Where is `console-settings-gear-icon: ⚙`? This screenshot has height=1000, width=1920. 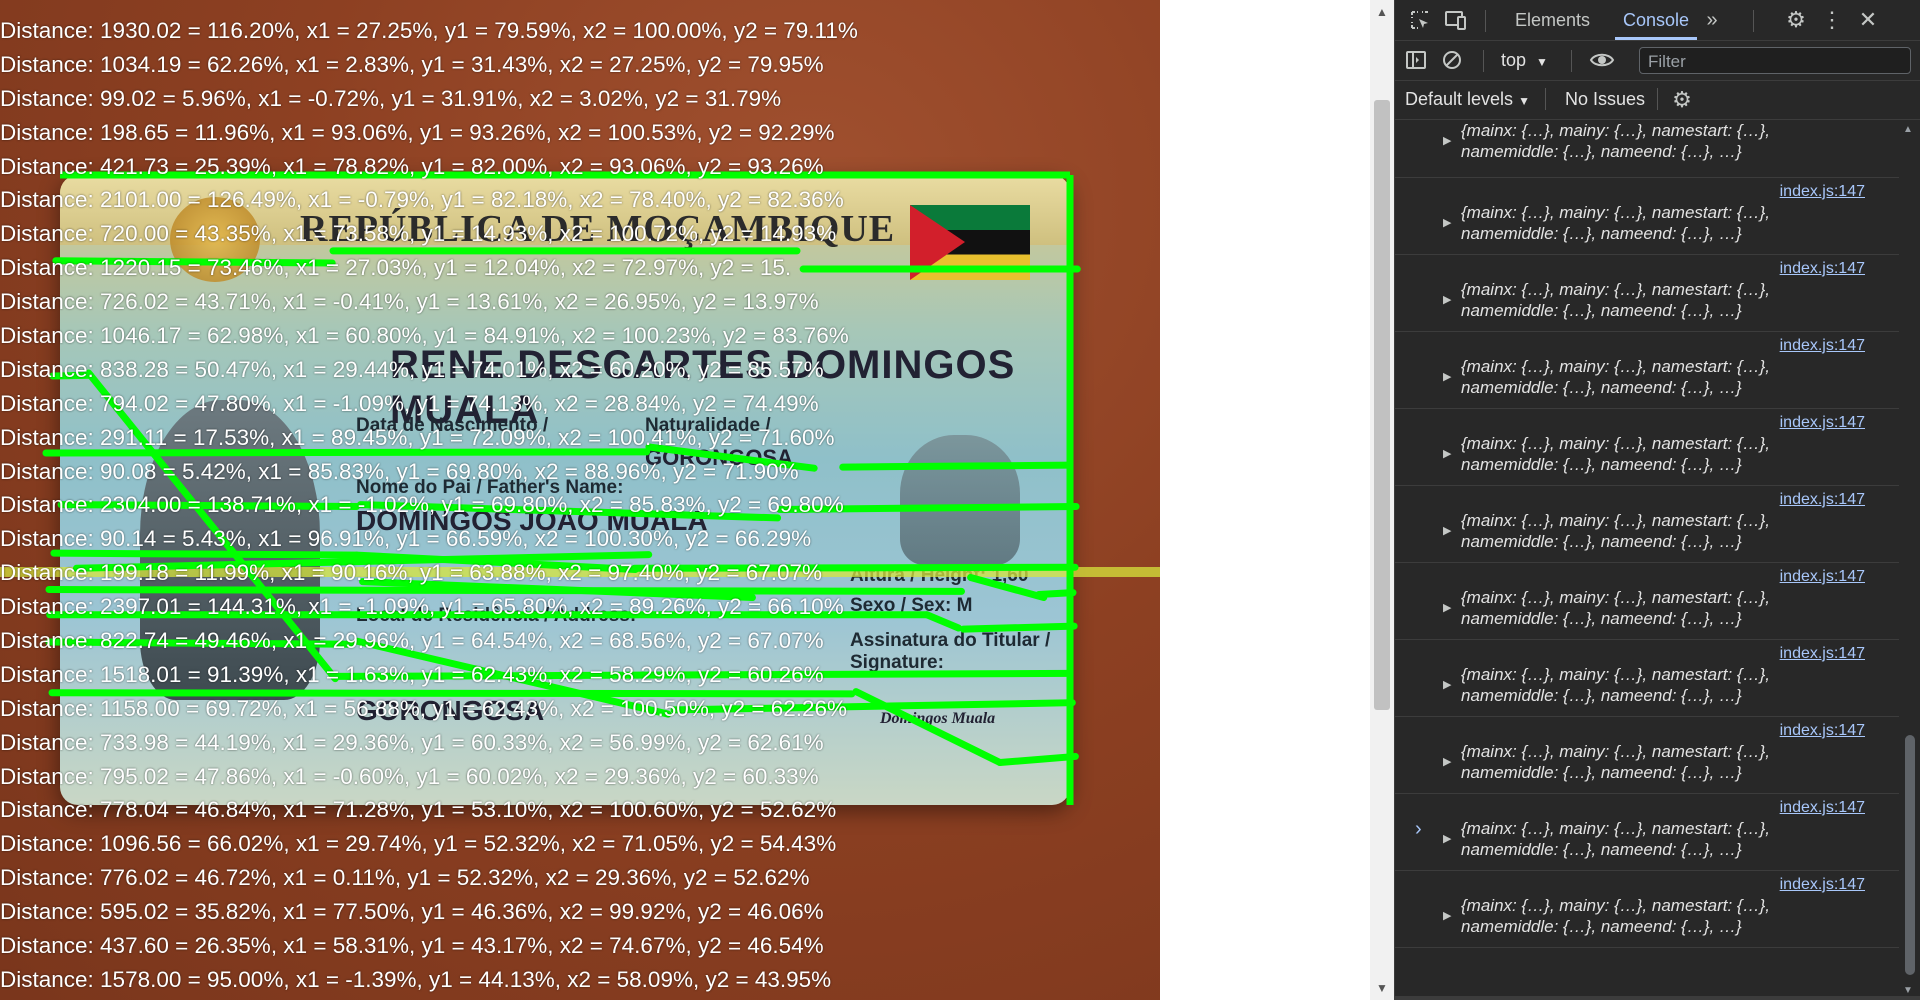
console-settings-gear-icon: ⚙ is located at coordinates (1682, 99).